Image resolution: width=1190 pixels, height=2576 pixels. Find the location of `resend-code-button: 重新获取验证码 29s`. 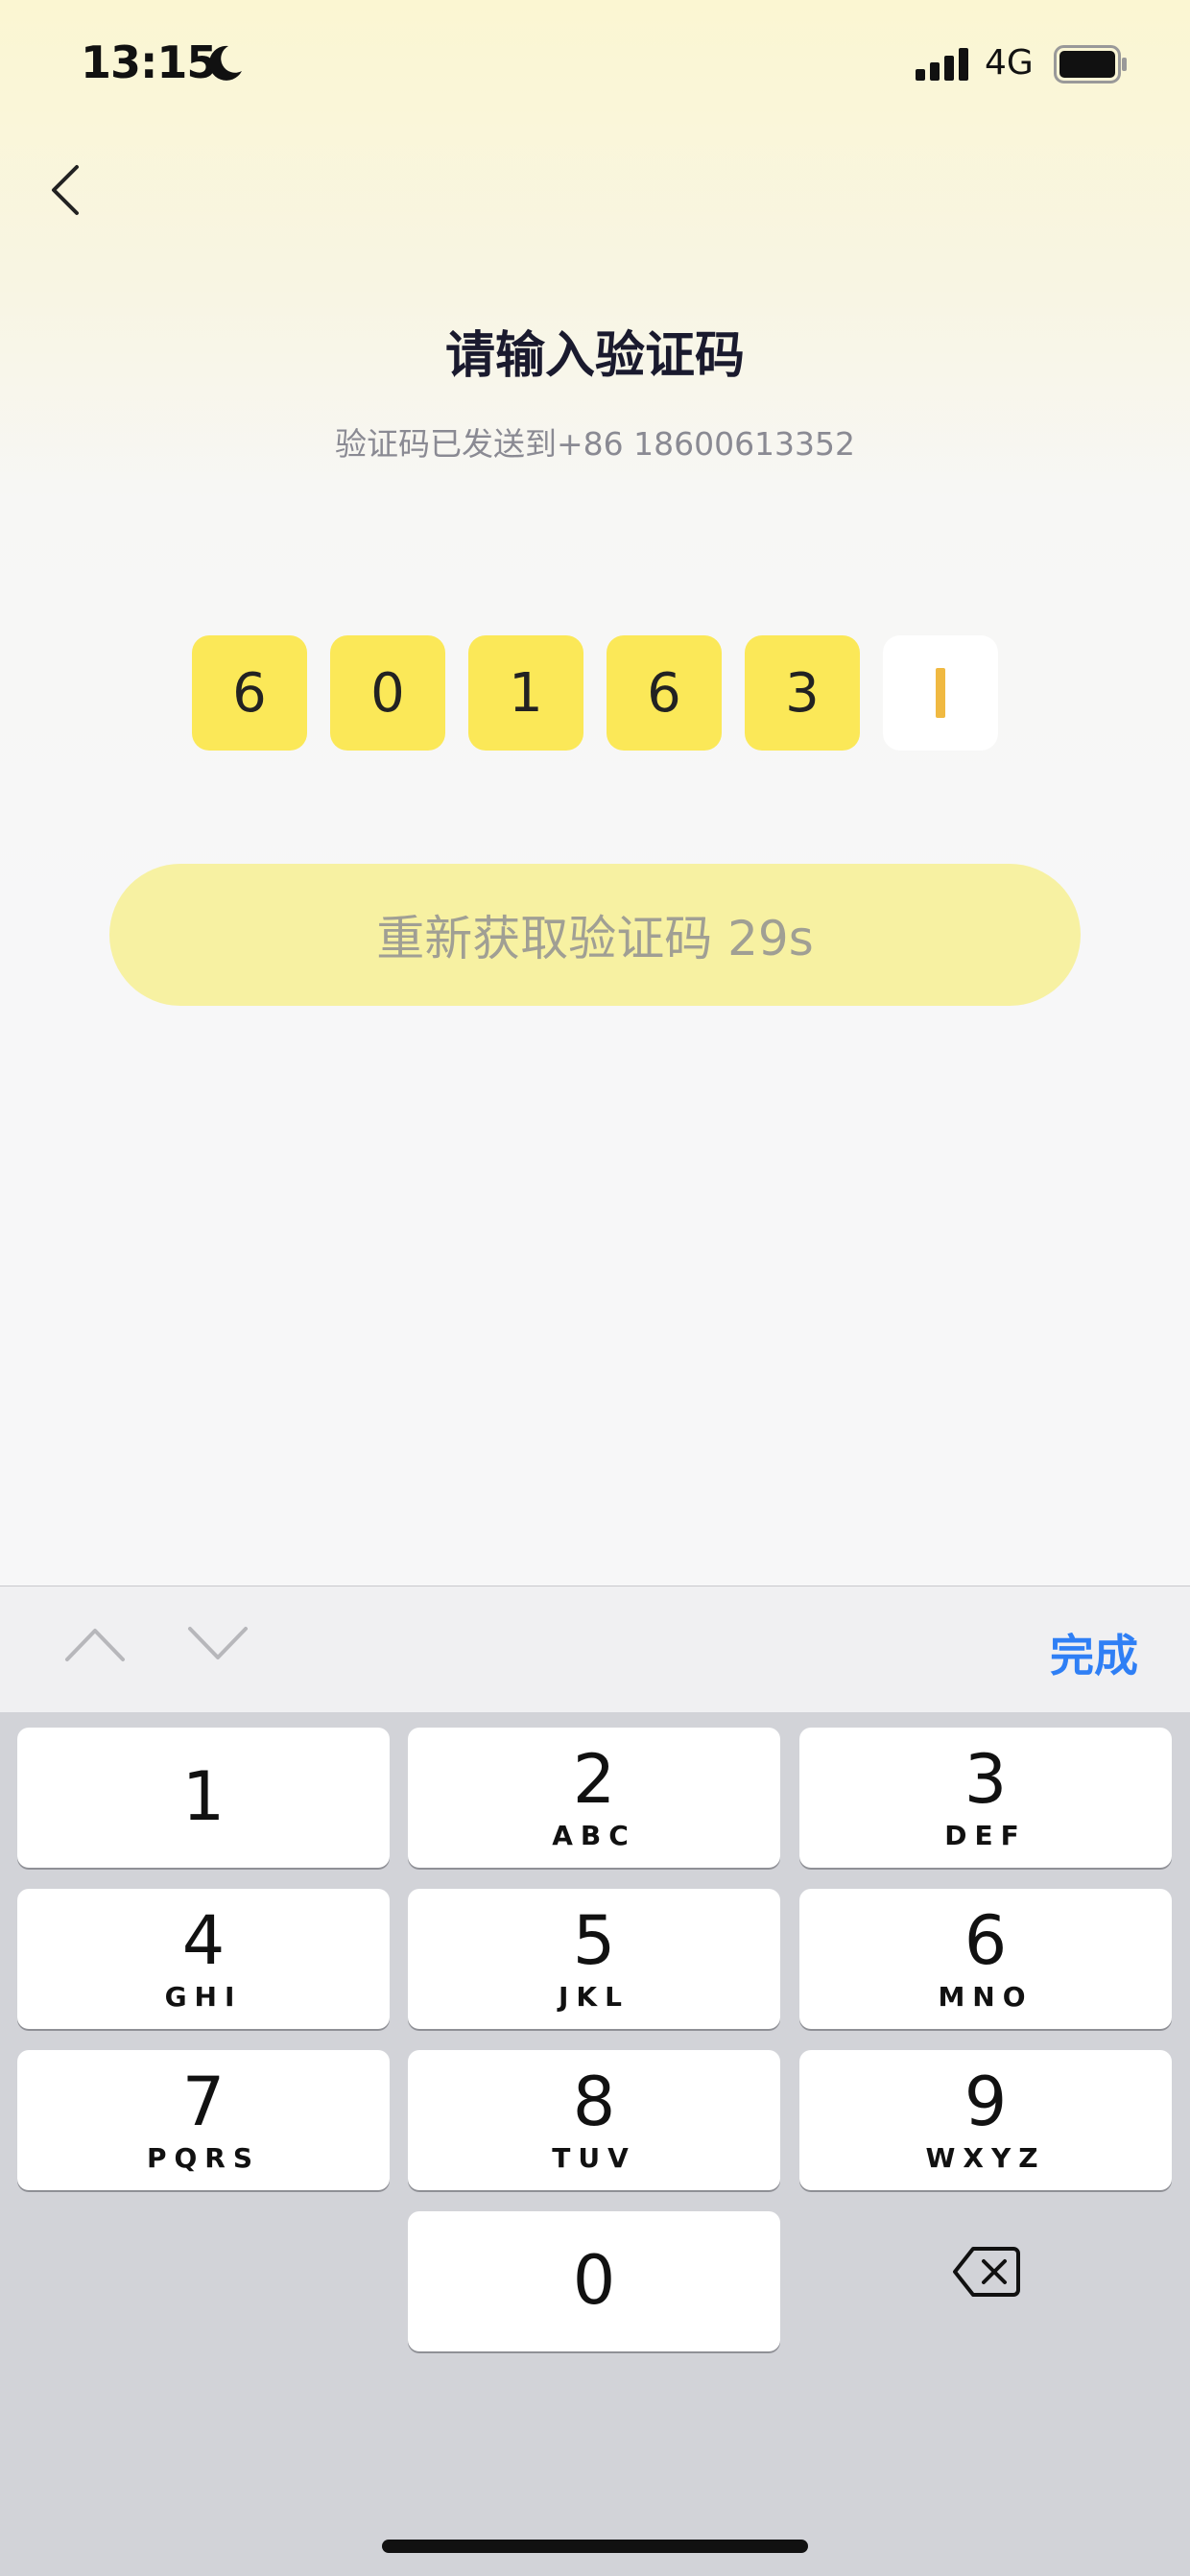

resend-code-button: 重新获取验证码 29s is located at coordinates (595, 935).